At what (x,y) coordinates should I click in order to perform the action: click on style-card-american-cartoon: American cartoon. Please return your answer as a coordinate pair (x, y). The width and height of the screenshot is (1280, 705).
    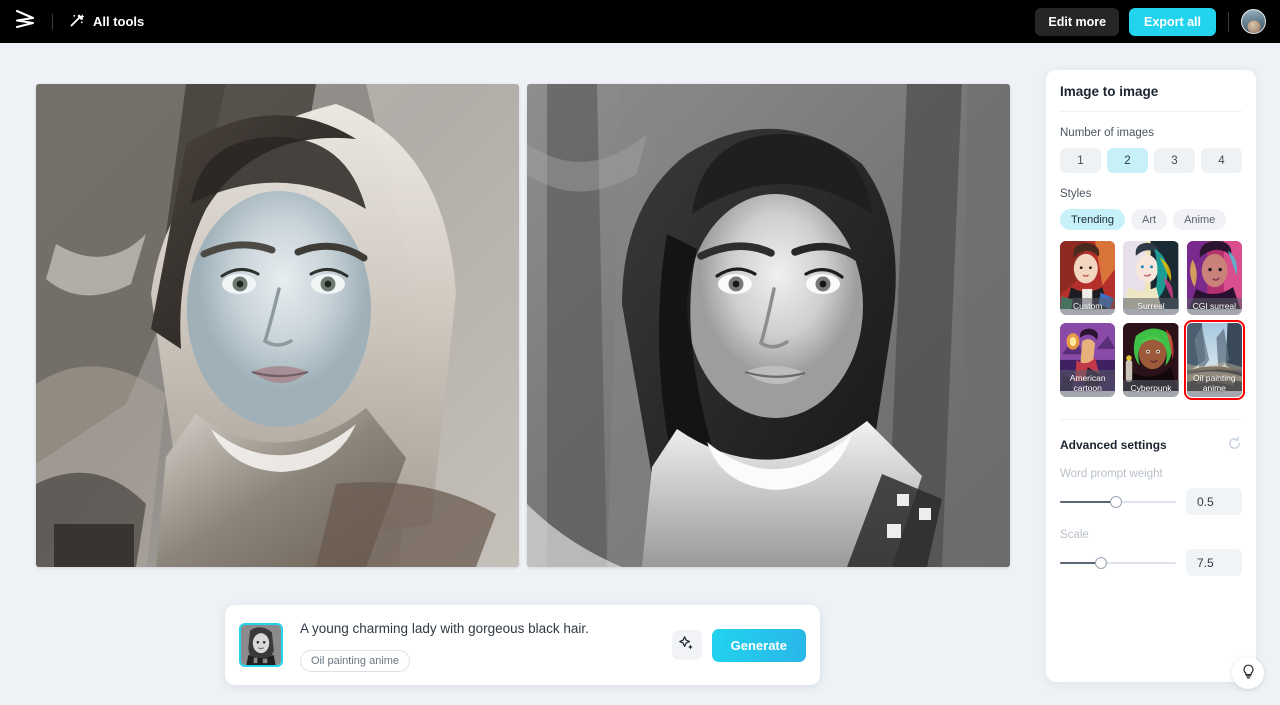
    Looking at the image, I should click on (1088, 360).